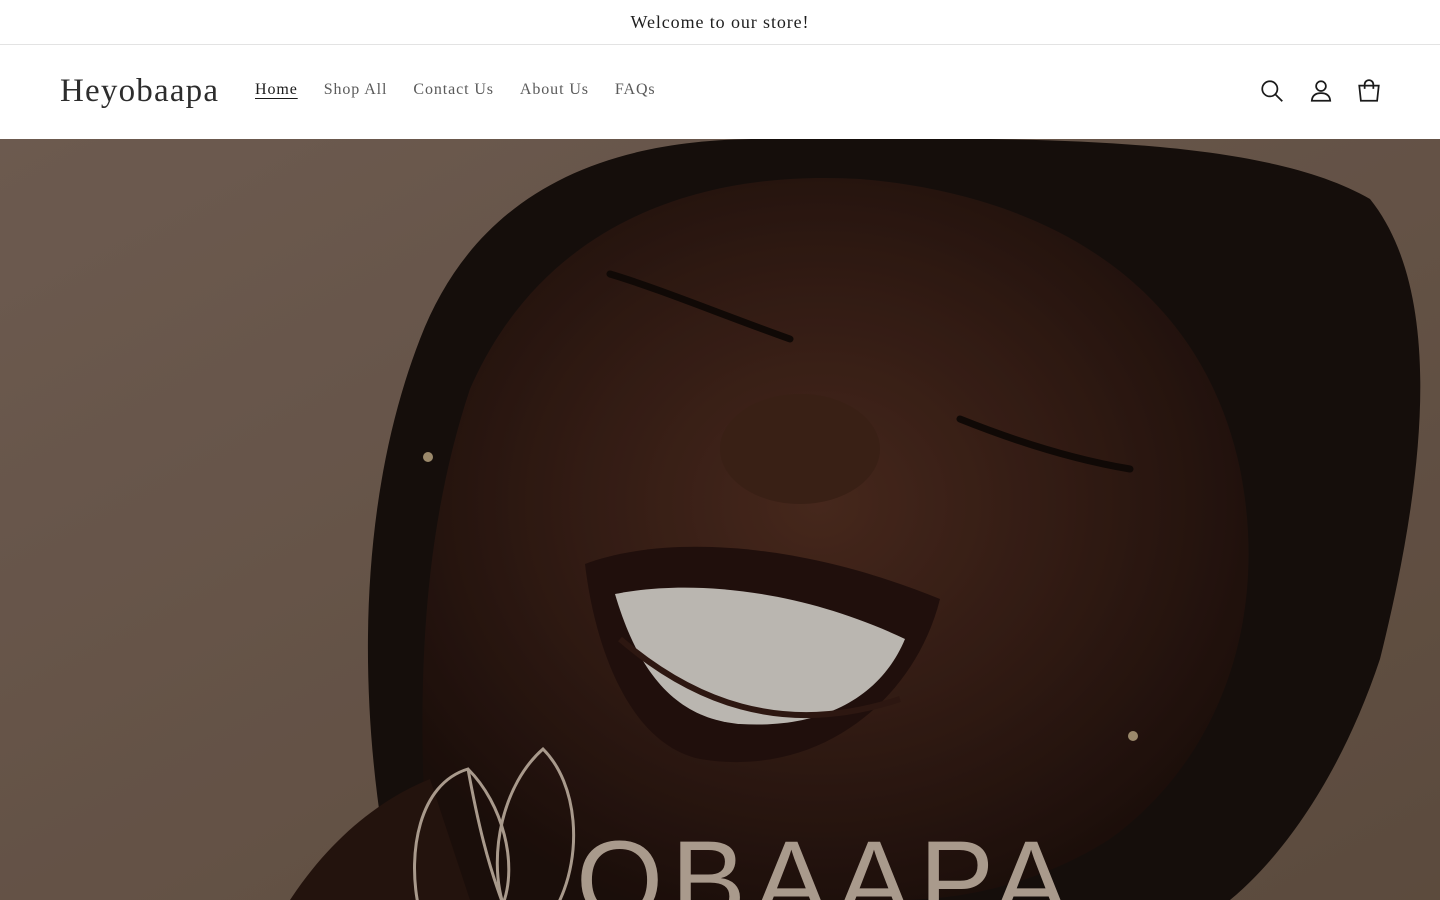 The image size is (1440, 900). I want to click on account-button, so click(1321, 91).